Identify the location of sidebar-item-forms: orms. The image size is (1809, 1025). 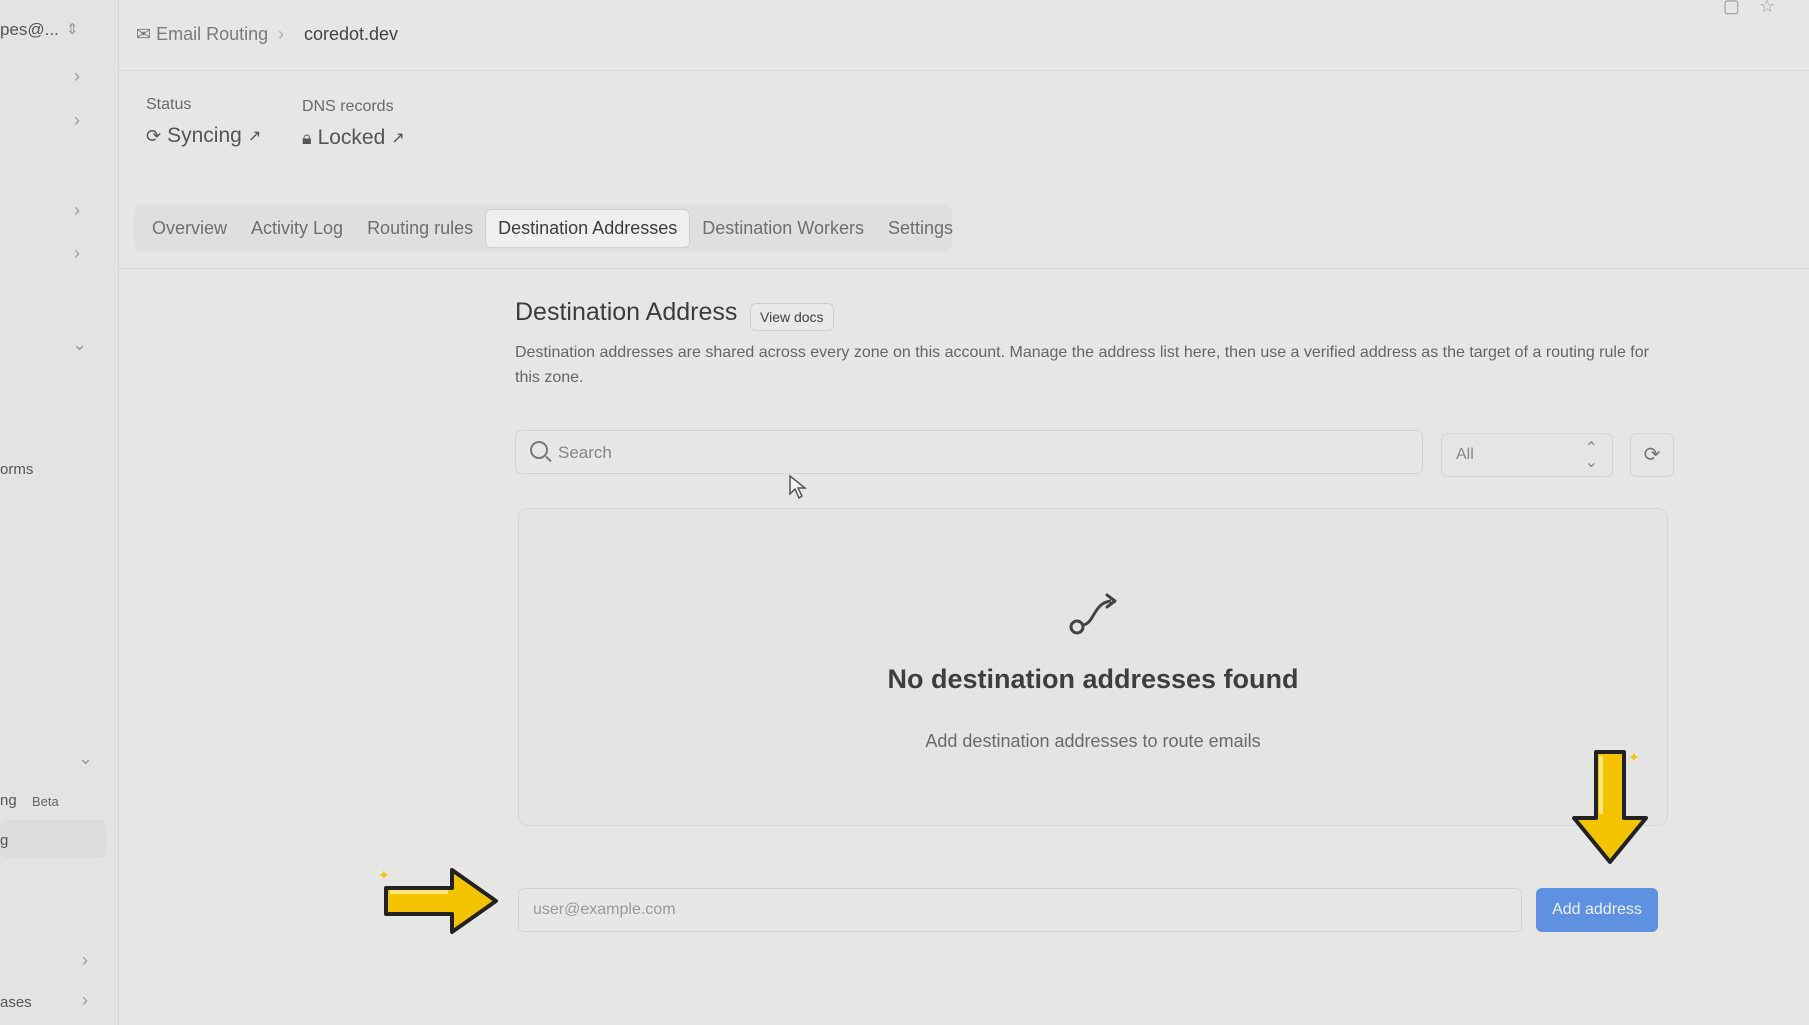
(16, 469).